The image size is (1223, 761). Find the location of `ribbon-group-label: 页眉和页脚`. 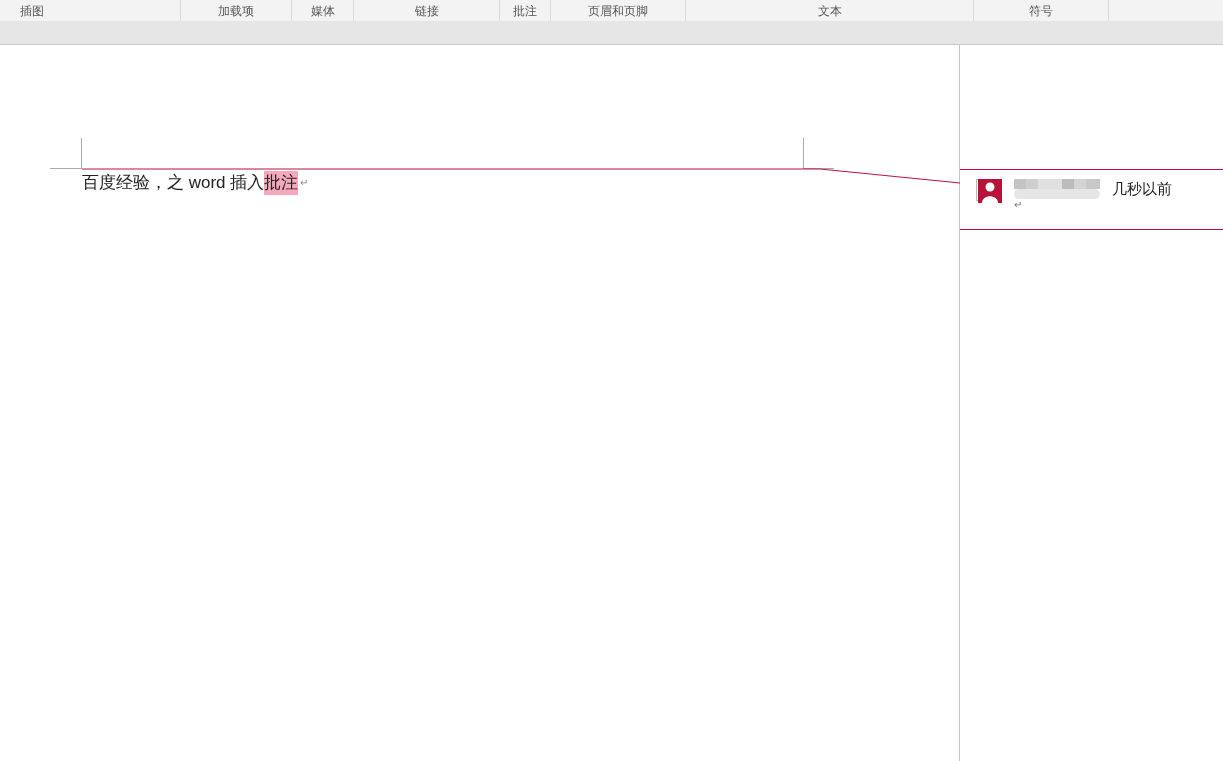

ribbon-group-label: 页眉和页脚 is located at coordinates (618, 11).